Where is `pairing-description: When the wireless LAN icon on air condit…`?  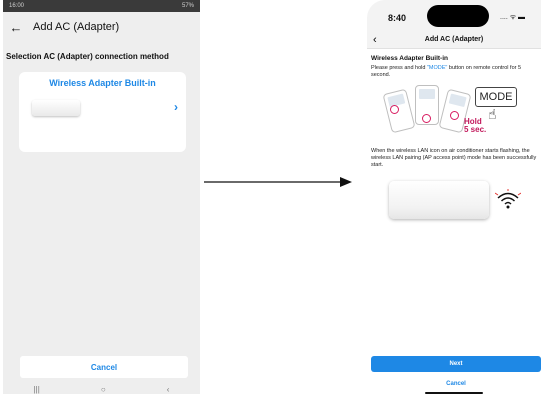
pairing-description: When the wireless LAN icon on air condit… is located at coordinates (454, 158).